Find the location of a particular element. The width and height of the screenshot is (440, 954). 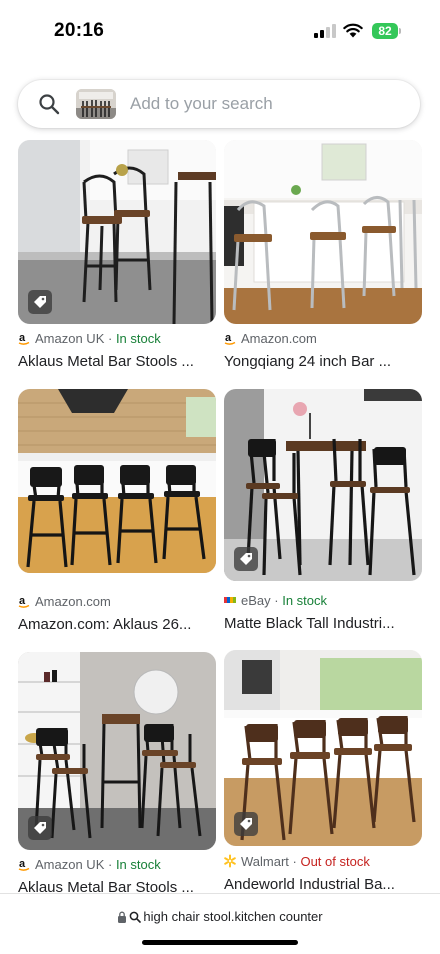

address-bar: high chair stool.kitchen counter is located at coordinates (220, 923).